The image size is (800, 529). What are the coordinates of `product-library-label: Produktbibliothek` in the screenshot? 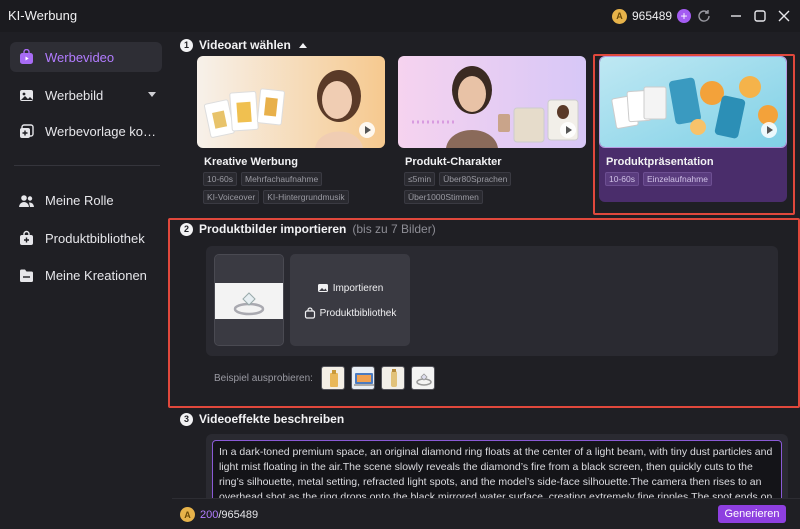 It's located at (358, 313).